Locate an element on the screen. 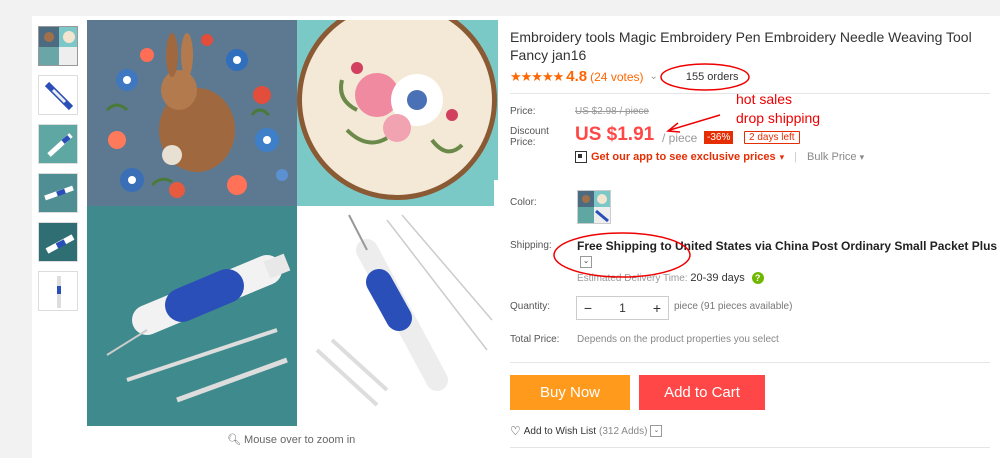 The width and height of the screenshot is (1000, 458). annotation-overlay is located at coordinates (651, 170).